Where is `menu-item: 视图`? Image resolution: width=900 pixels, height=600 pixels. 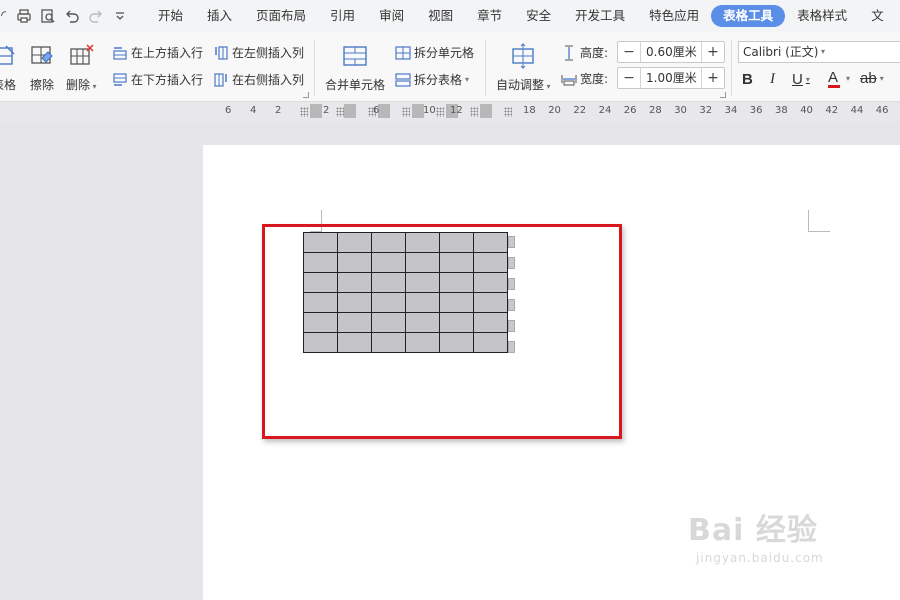 menu-item: 视图 is located at coordinates (440, 16).